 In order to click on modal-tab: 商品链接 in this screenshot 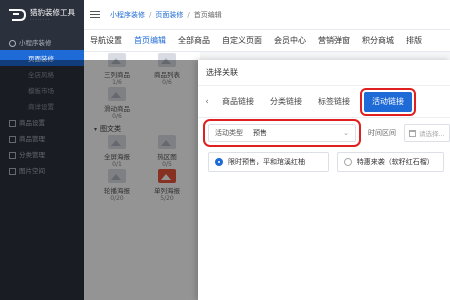, I will do `click(238, 102)`.